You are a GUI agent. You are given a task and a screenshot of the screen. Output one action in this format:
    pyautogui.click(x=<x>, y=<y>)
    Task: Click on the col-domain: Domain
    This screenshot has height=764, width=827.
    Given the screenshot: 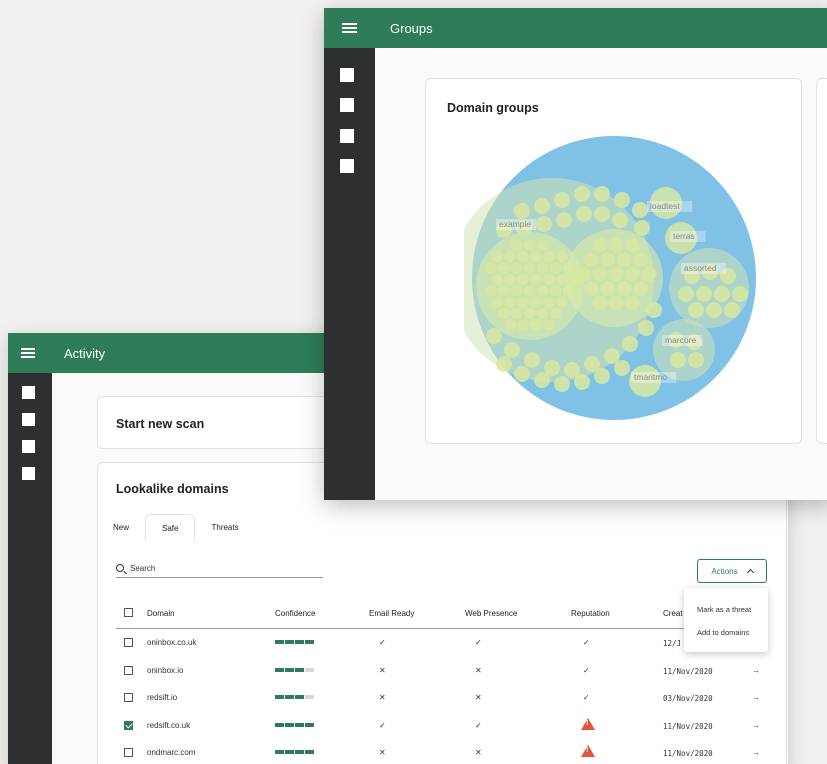 What is the action you would take?
    pyautogui.click(x=161, y=613)
    